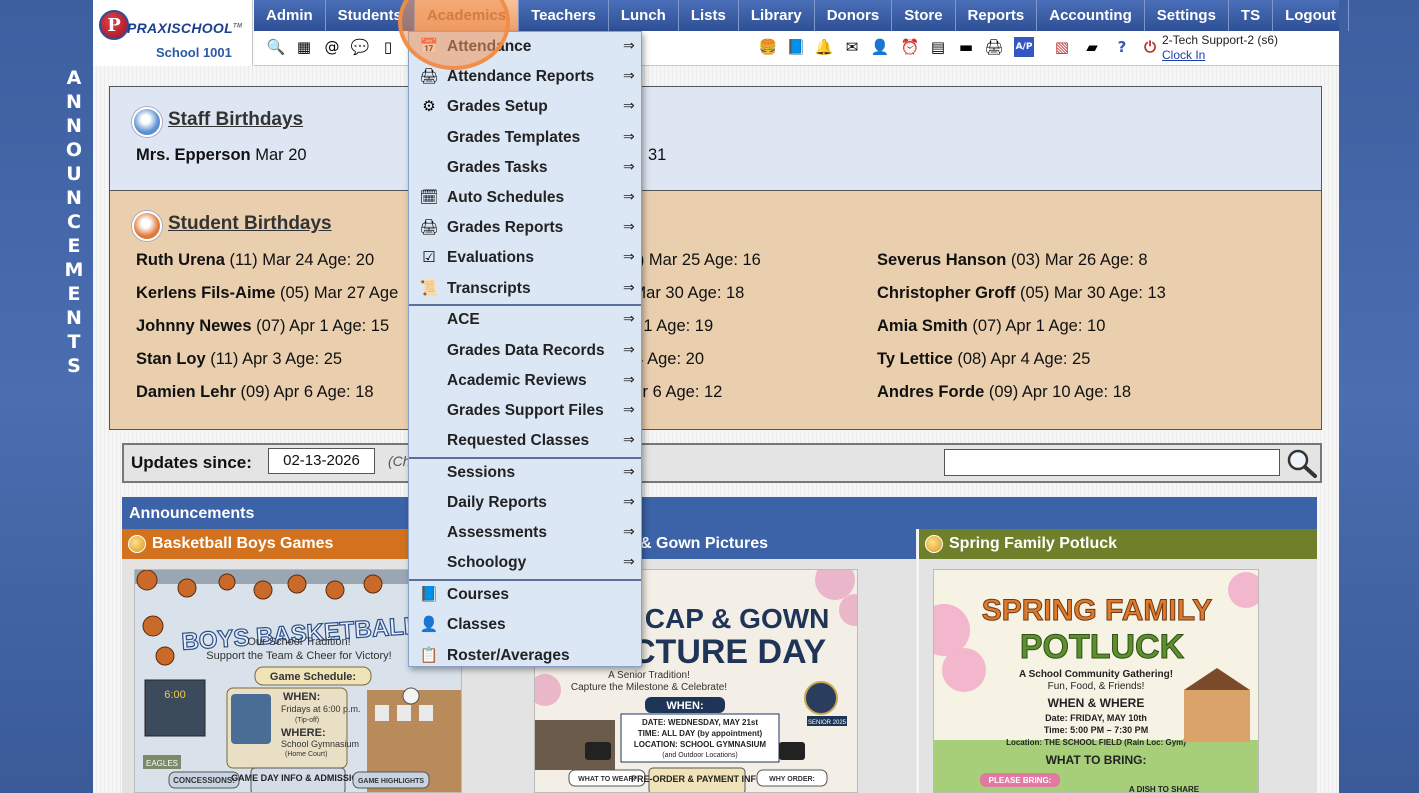 Image resolution: width=1419 pixels, height=793 pixels. Describe the element at coordinates (1091, 15) in the screenshot. I see `nav-accounting: Accounting` at that location.